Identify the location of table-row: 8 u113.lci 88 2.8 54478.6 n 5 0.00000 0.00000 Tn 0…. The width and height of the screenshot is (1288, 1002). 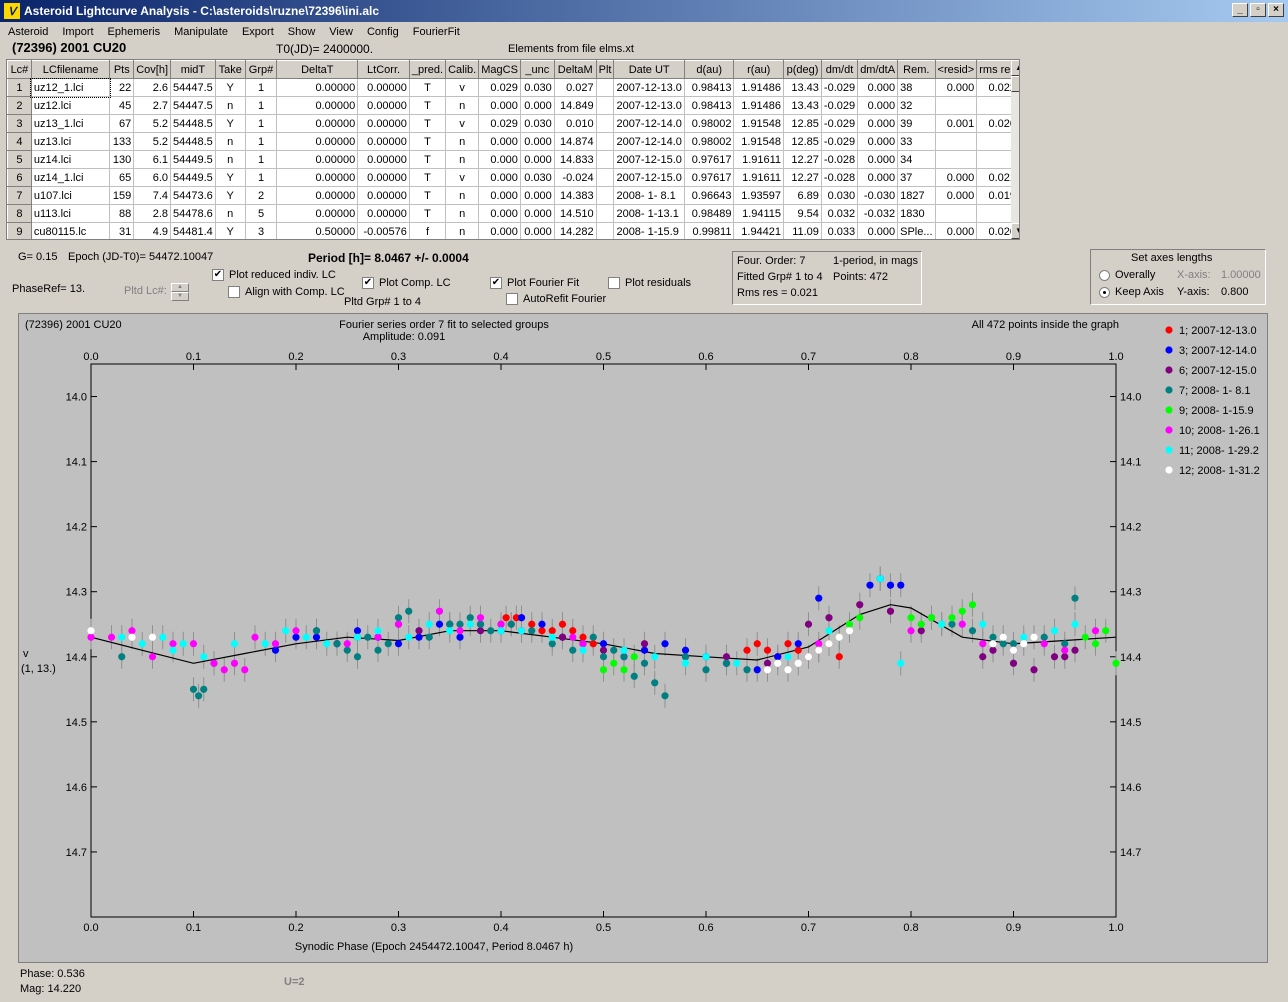
(513, 213).